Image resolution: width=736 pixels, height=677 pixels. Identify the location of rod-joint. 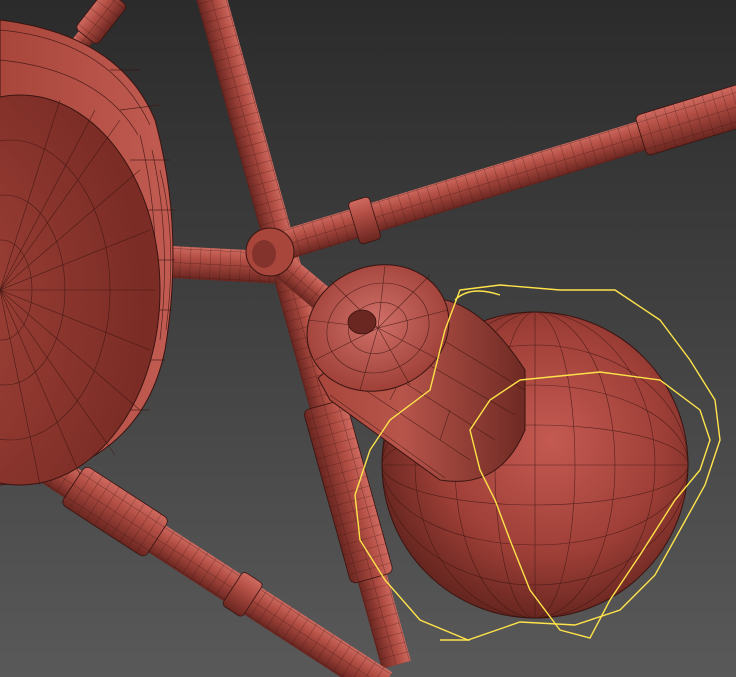
(270, 252).